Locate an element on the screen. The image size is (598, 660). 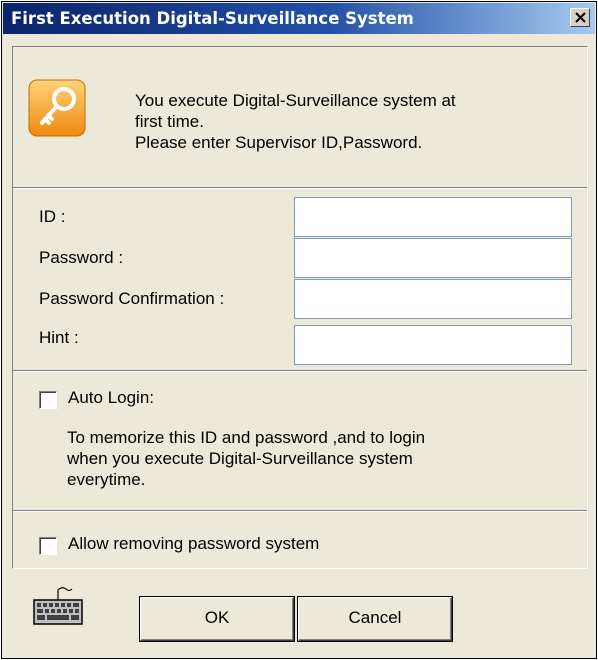
allow-removing-password-label: Allow removing password system is located at coordinates (193, 544).